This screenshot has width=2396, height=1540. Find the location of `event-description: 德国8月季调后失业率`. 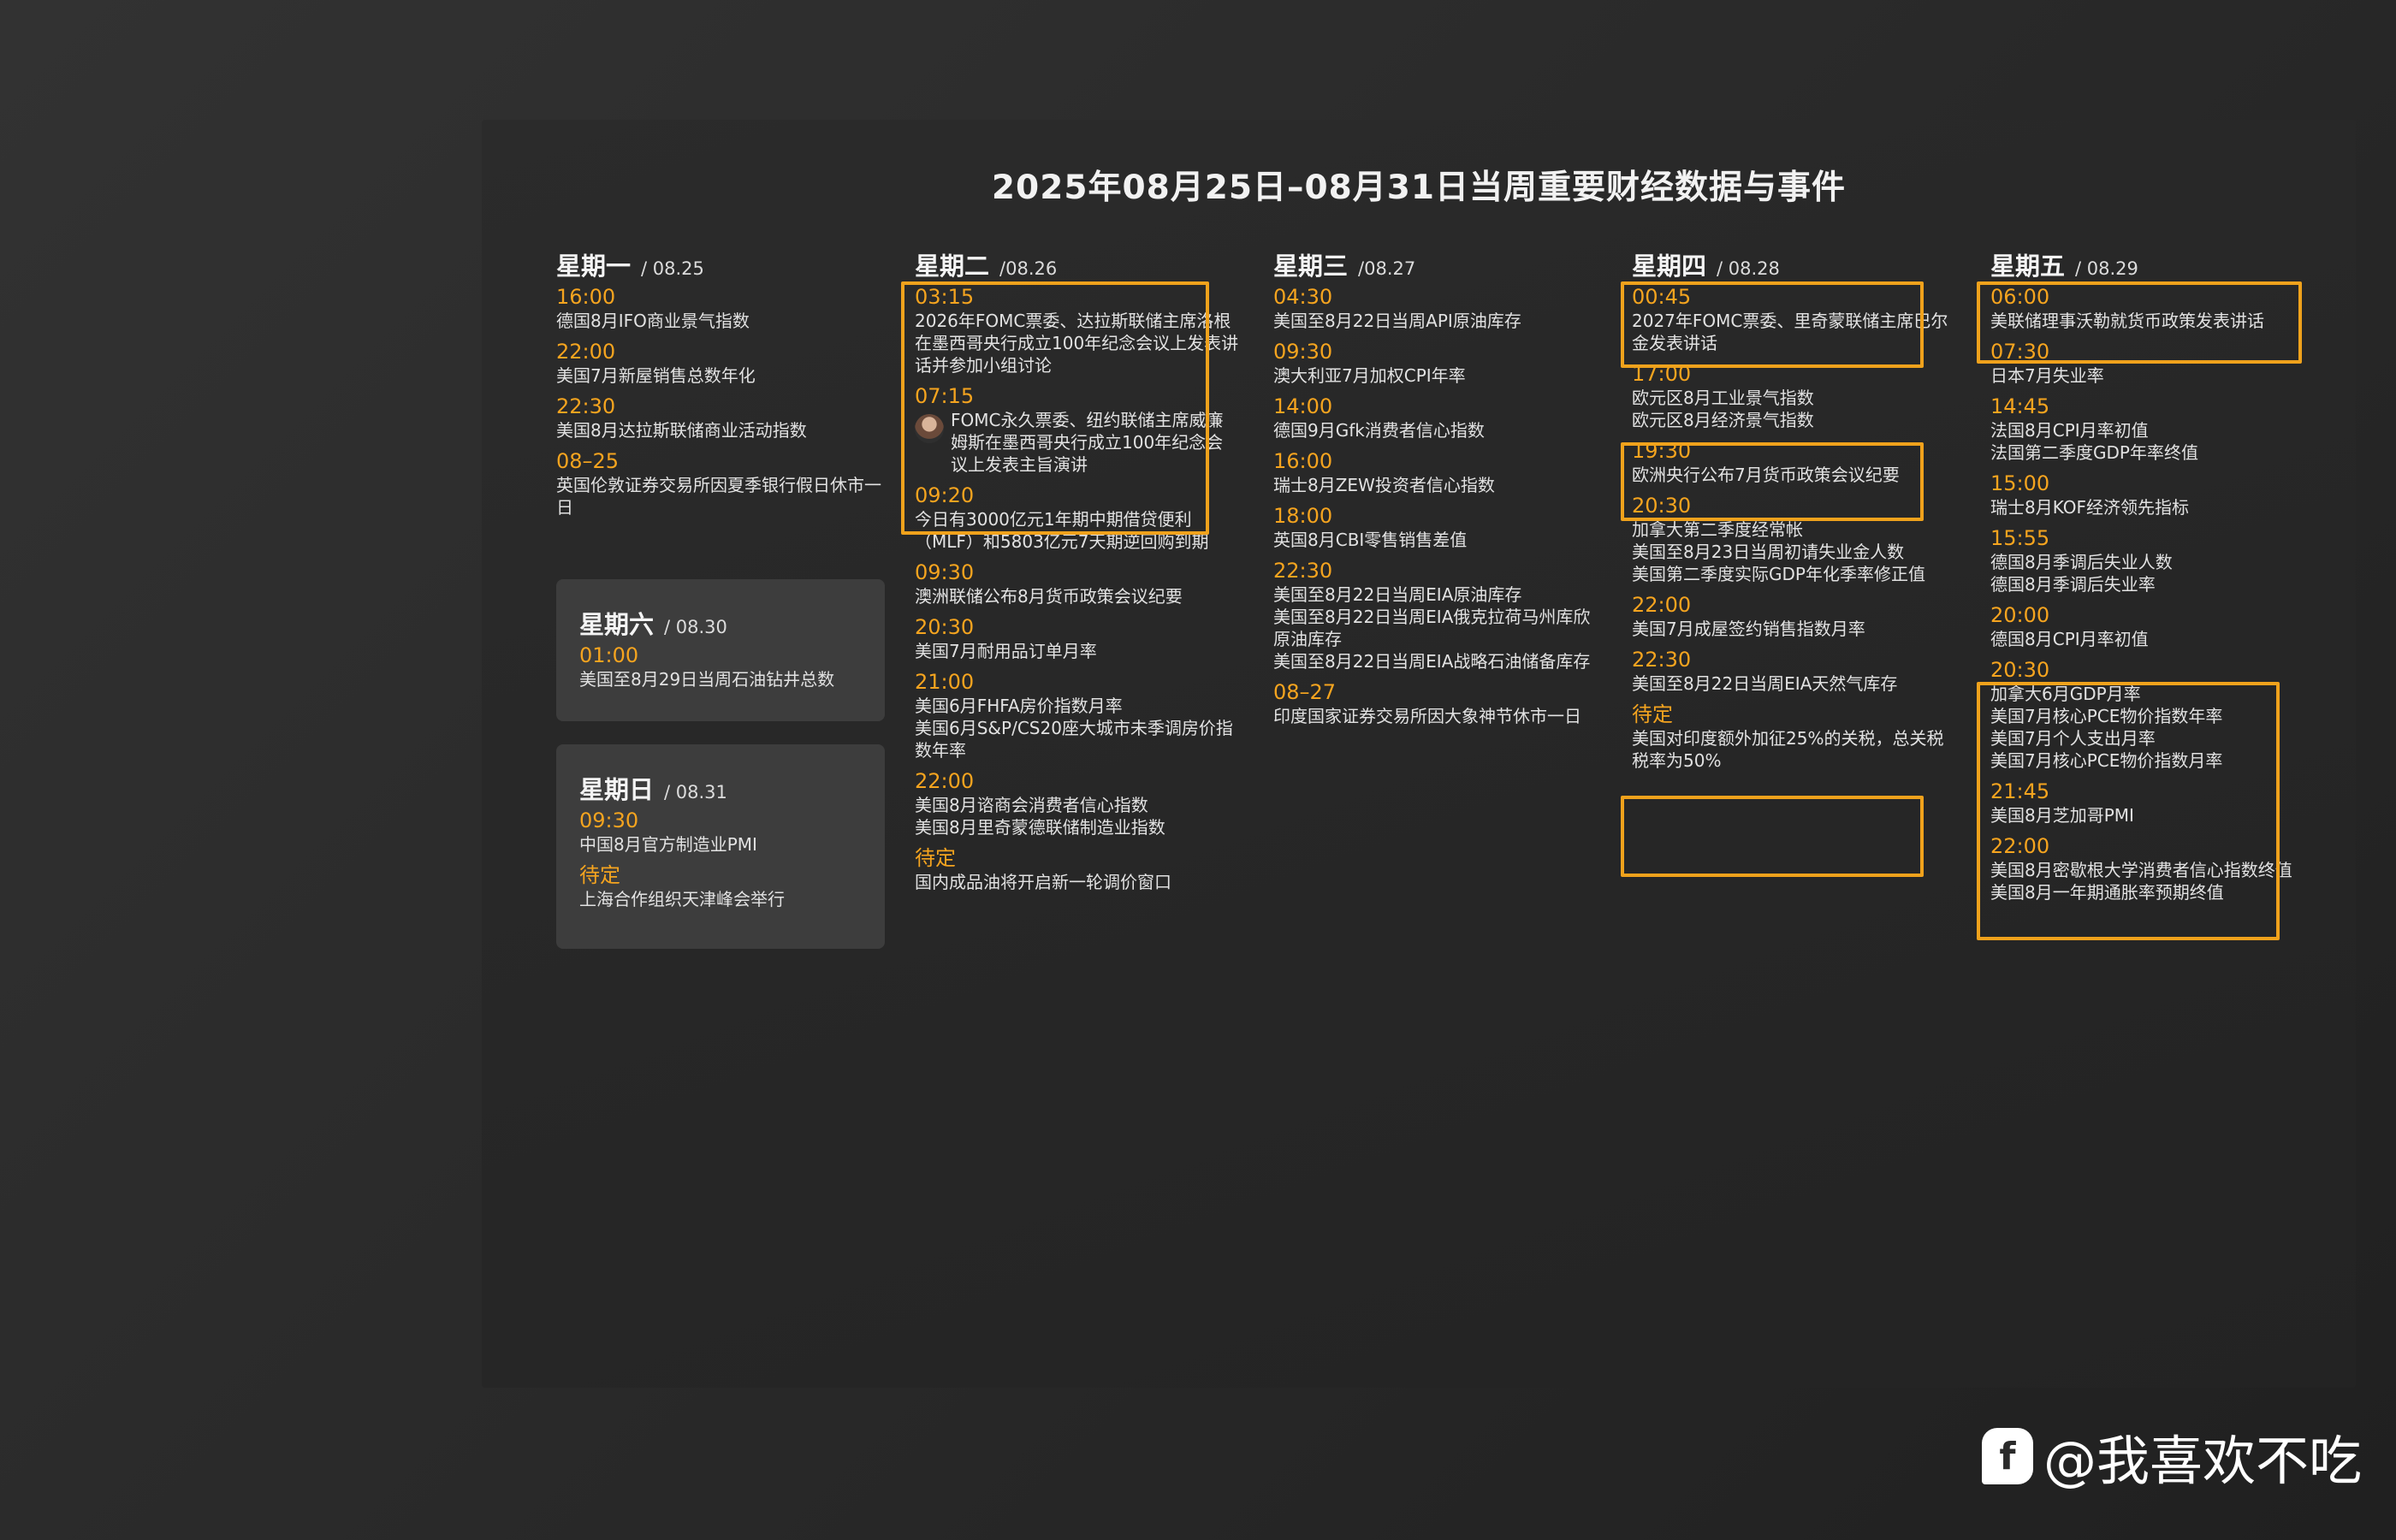

event-description: 德国8月季调后失业率 is located at coordinates (2073, 584).